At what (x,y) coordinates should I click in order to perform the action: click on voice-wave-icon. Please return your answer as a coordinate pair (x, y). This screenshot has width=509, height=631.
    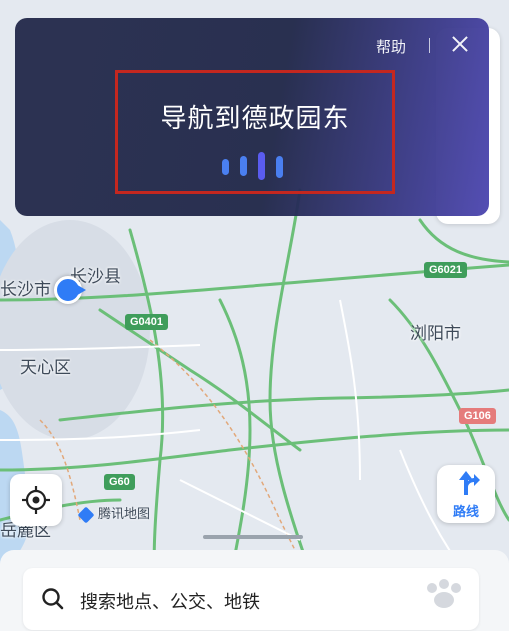
    Looking at the image, I should click on (255, 166).